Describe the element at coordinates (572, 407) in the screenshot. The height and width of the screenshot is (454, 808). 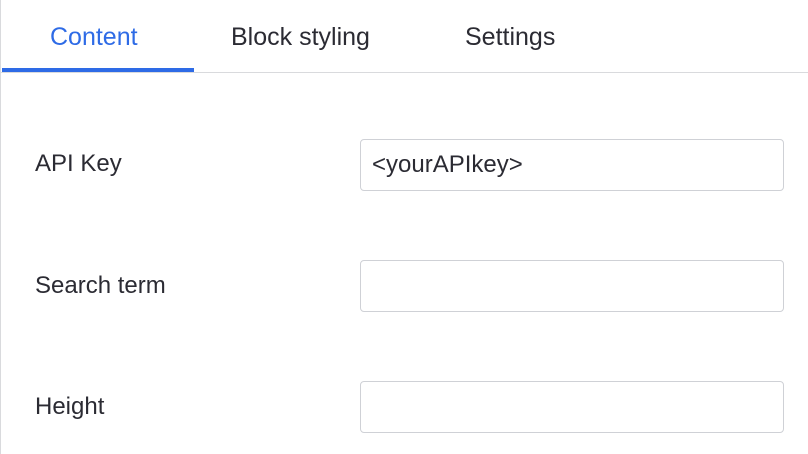
I see `height-input` at that location.